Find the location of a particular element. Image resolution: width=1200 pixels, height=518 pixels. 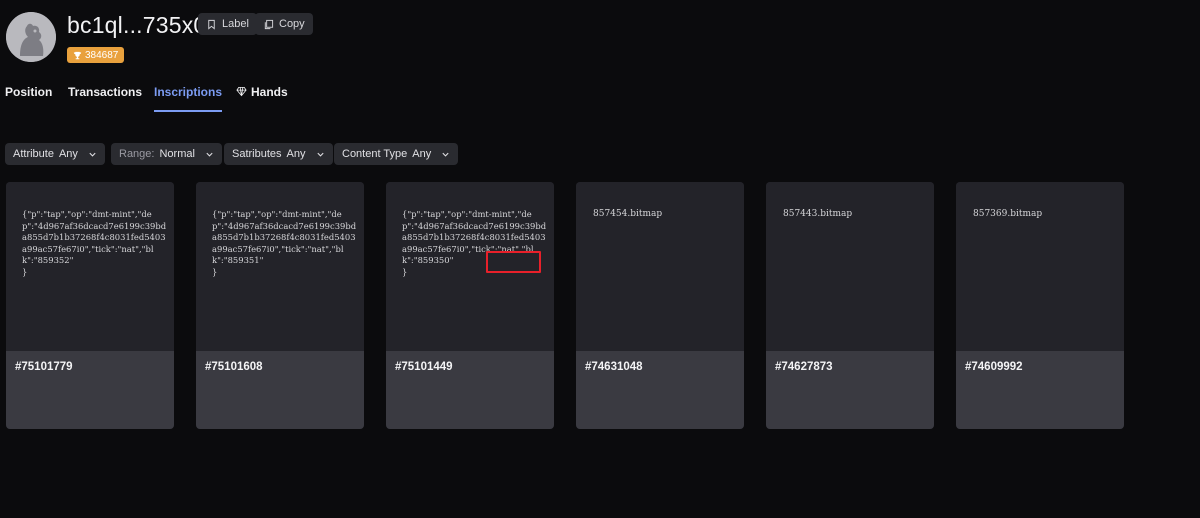

inscription-number: #75101608 is located at coordinates (234, 367).